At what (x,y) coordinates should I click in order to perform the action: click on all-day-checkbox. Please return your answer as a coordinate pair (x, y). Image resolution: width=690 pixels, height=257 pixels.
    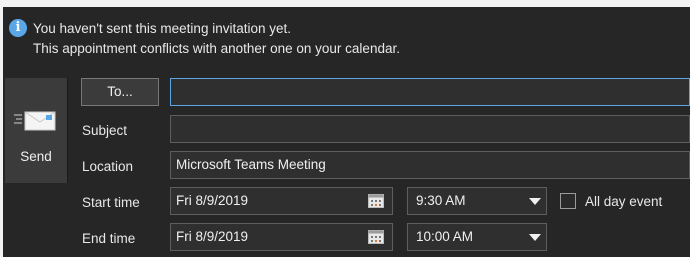
    Looking at the image, I should click on (568, 201).